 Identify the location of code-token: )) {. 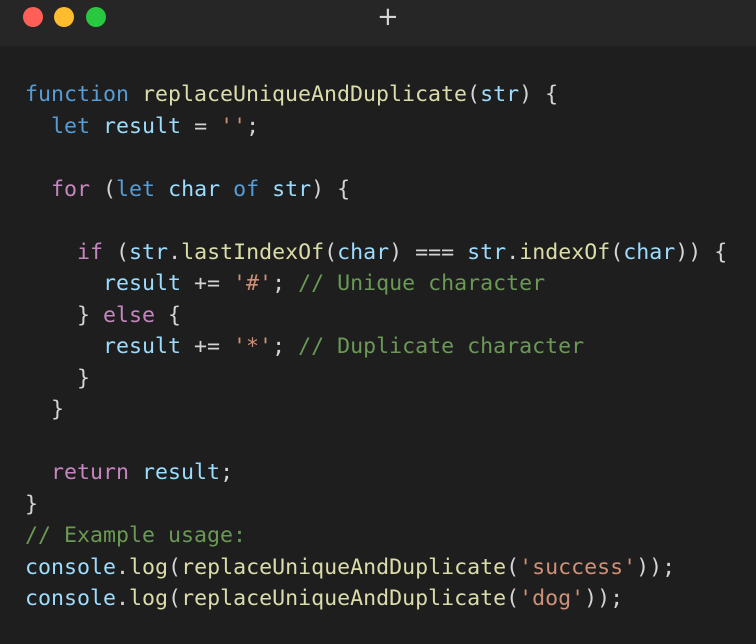
(701, 252).